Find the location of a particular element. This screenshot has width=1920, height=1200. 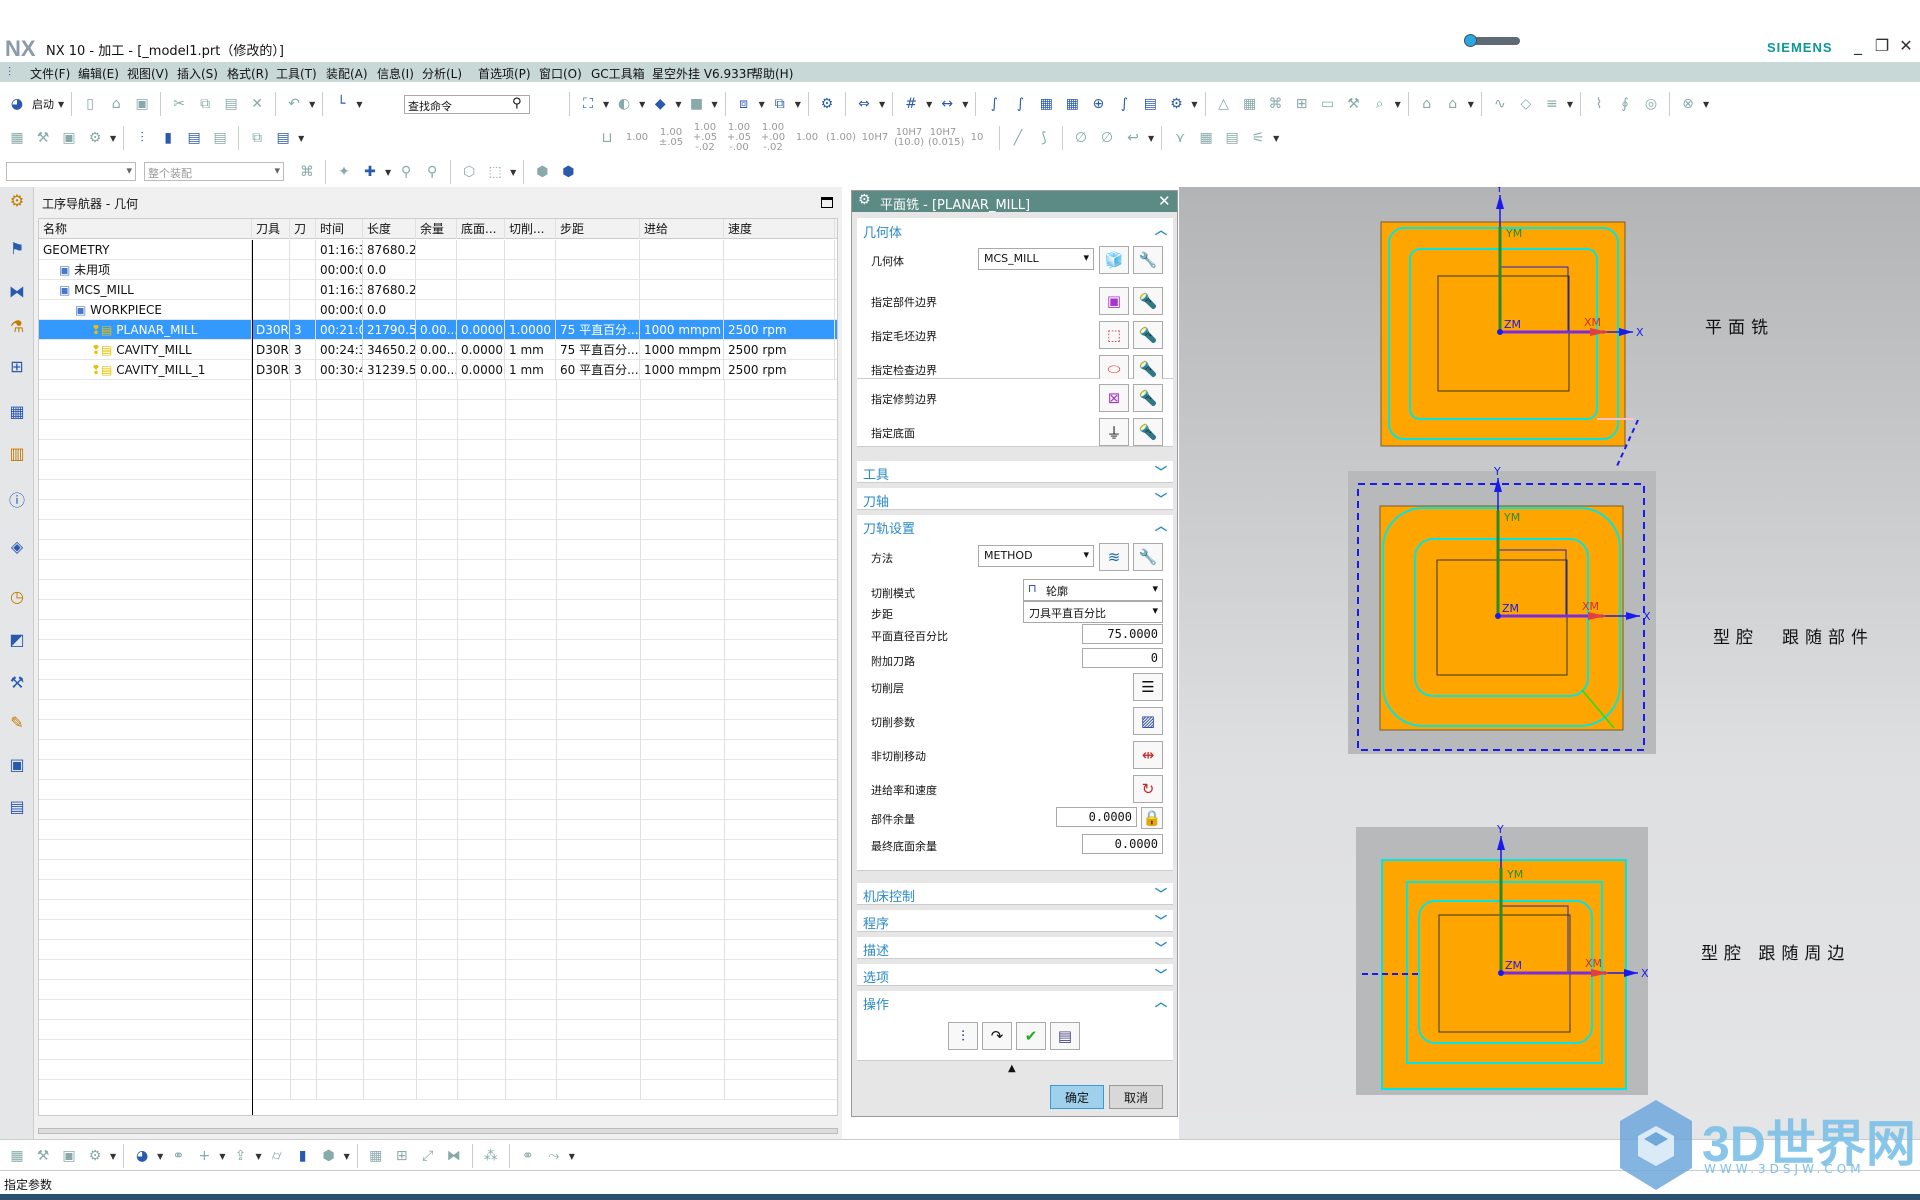

block-icon: ▮ is located at coordinates (303, 1156).